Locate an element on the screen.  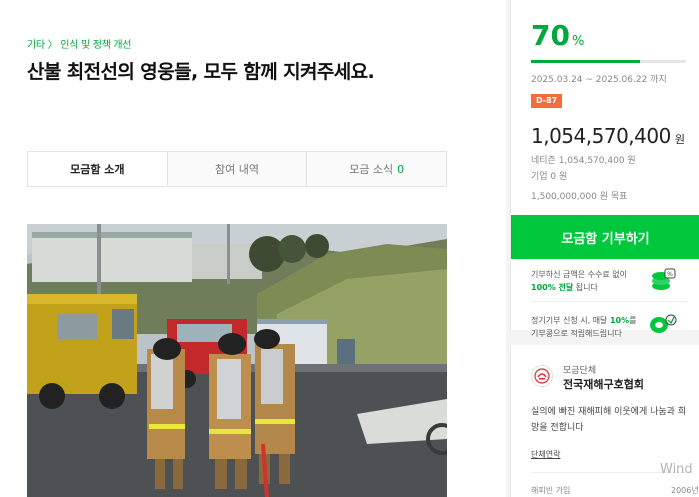
regular-notice-highlight: 10% is located at coordinates (619, 320).